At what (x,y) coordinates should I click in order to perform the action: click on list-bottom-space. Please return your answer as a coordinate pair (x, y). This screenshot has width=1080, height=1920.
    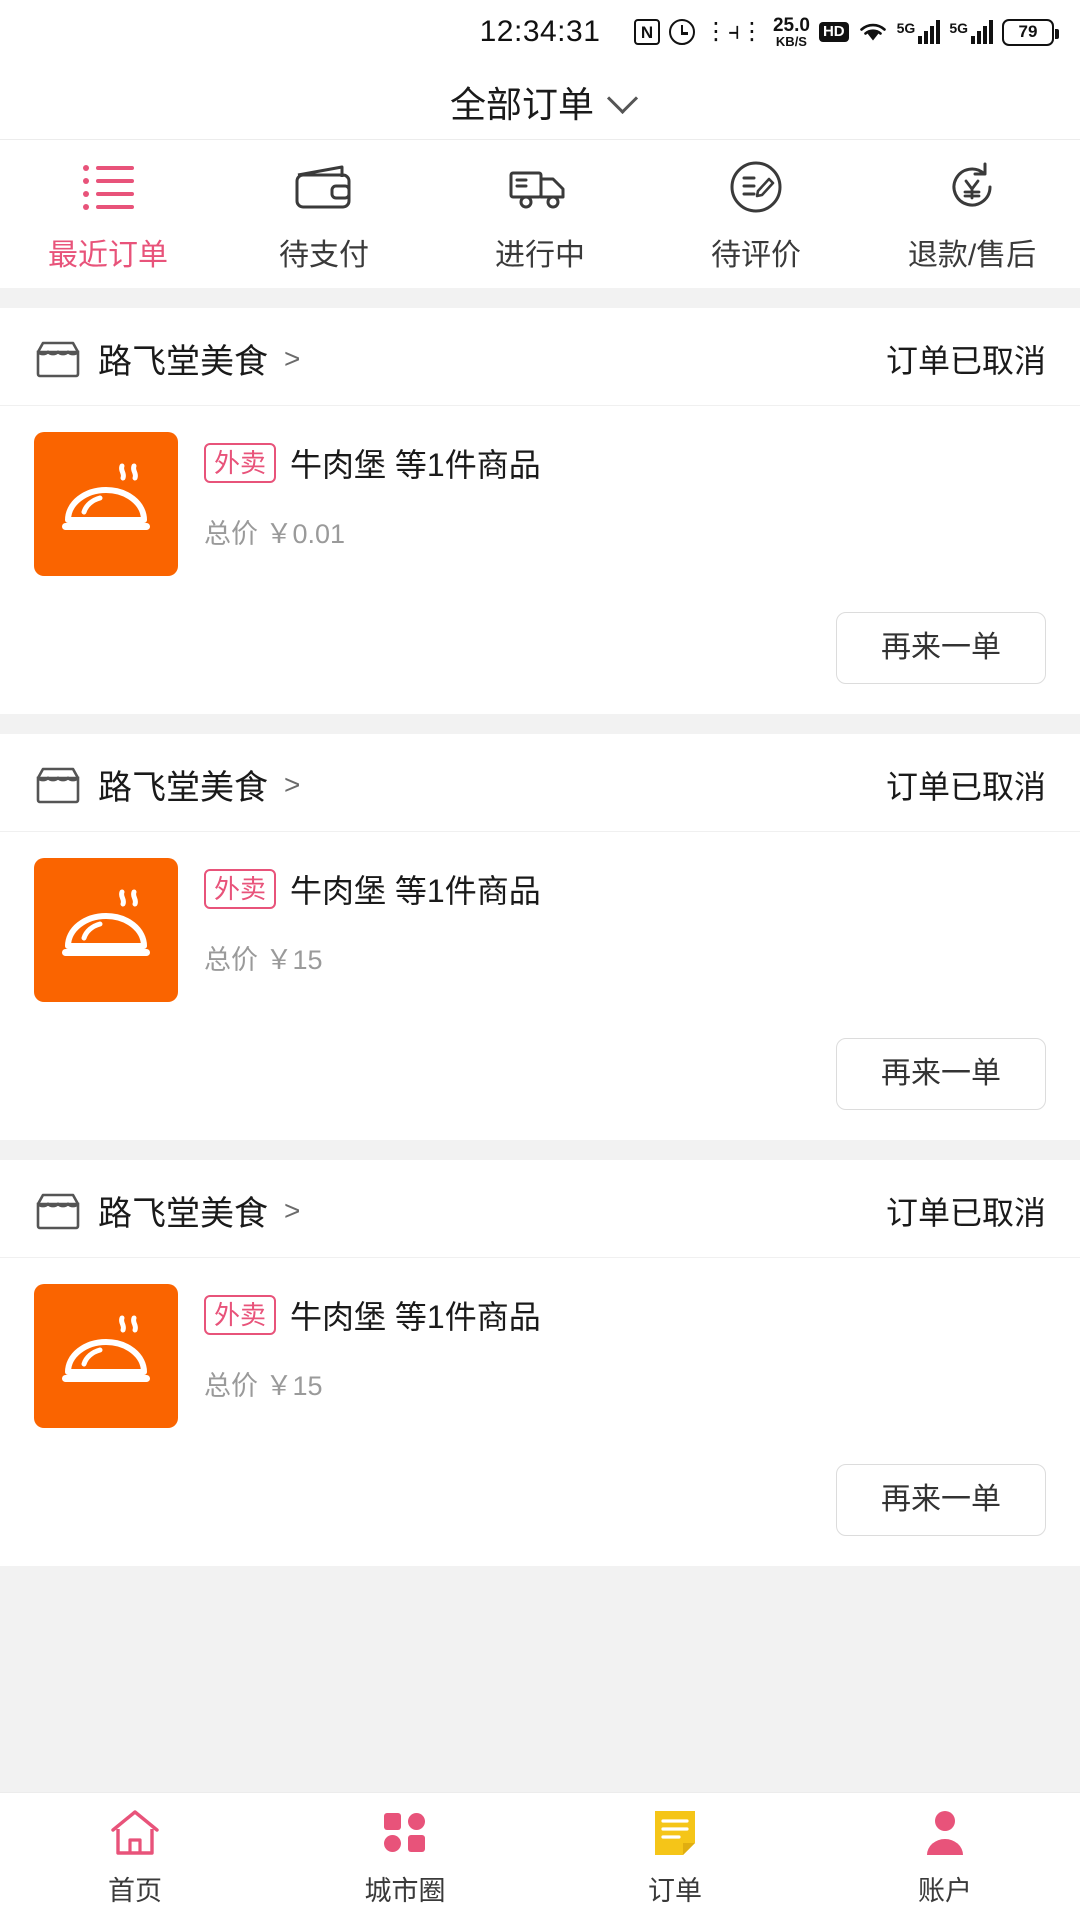
    Looking at the image, I should click on (540, 1679).